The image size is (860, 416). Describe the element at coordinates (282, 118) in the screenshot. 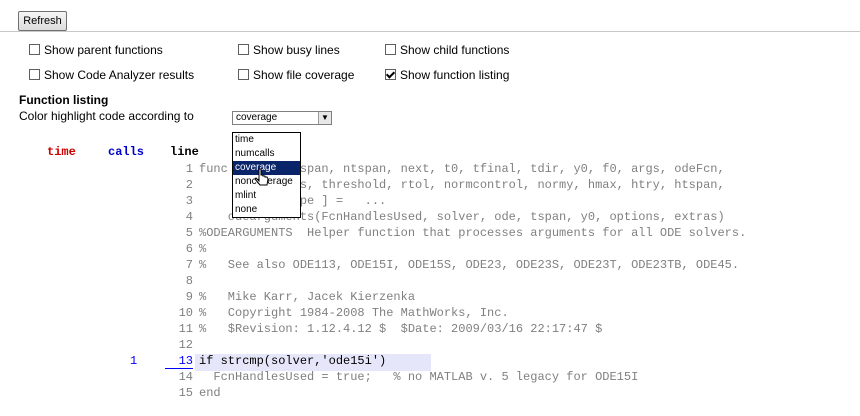

I see `color-highlight-select: coverage ▼` at that location.